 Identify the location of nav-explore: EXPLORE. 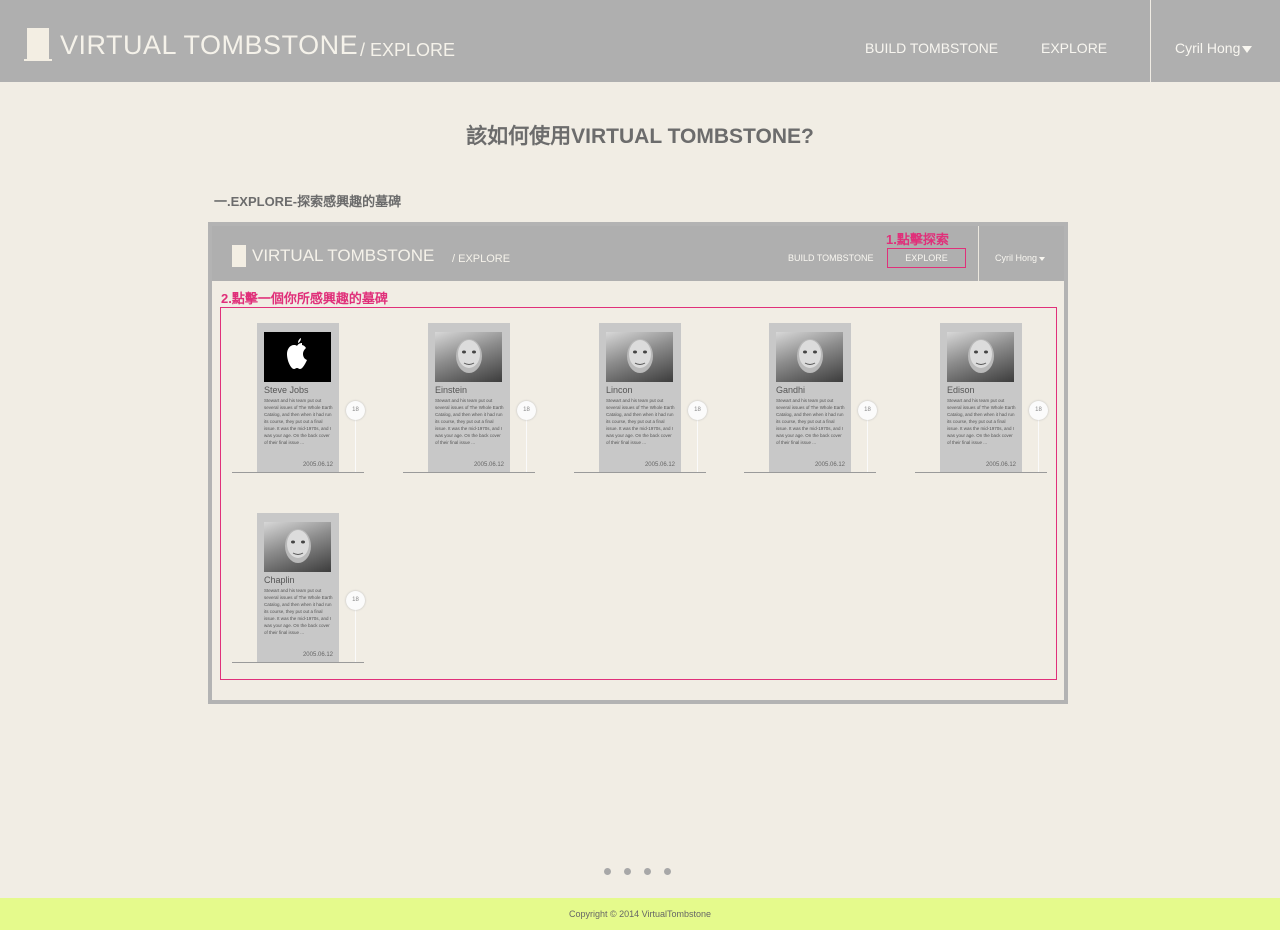
(1074, 48).